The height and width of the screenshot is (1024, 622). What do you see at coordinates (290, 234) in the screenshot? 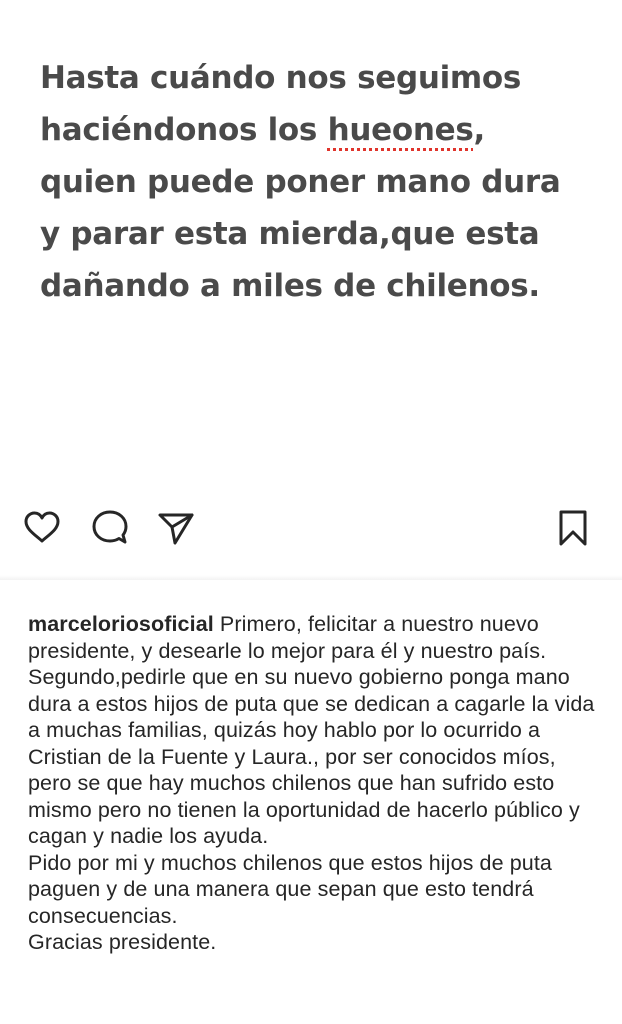
I see `image-text-line: y parar esta mierda,que esta` at bounding box center [290, 234].